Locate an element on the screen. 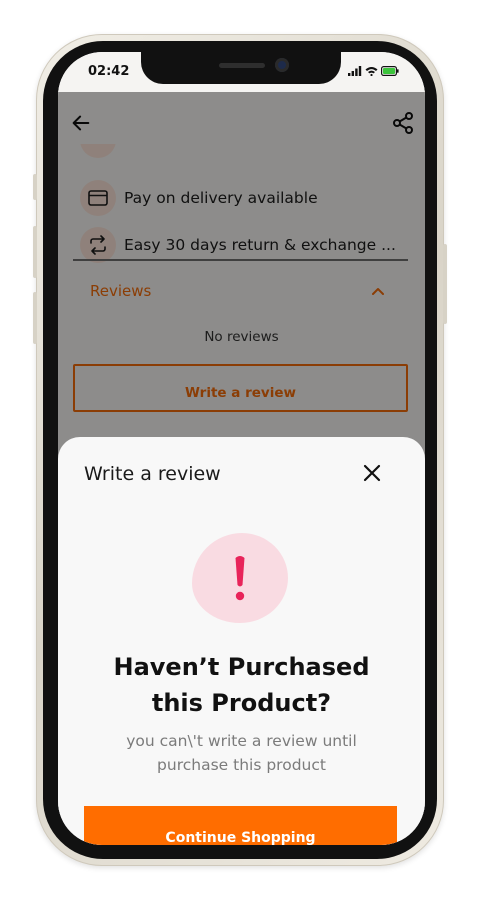 This screenshot has height=900, width=482. sheet-heading-line2: this Product? is located at coordinates (241, 703).